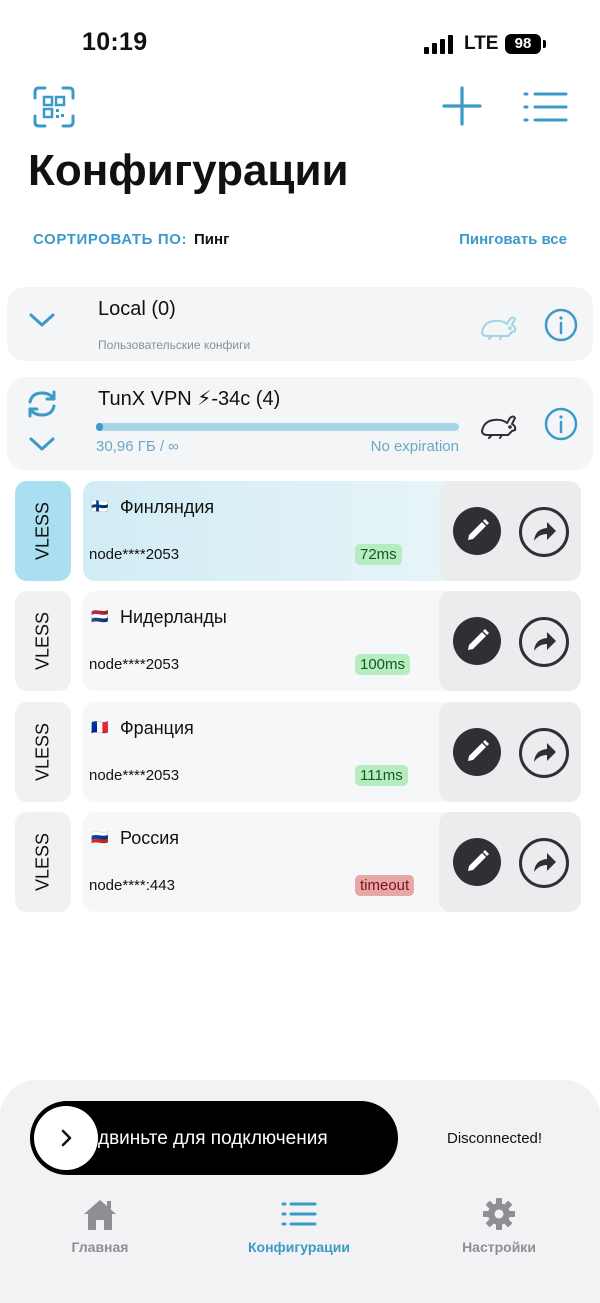 Image resolution: width=600 pixels, height=1303 pixels. I want to click on tab-label: Конфигурации, so click(299, 1247).